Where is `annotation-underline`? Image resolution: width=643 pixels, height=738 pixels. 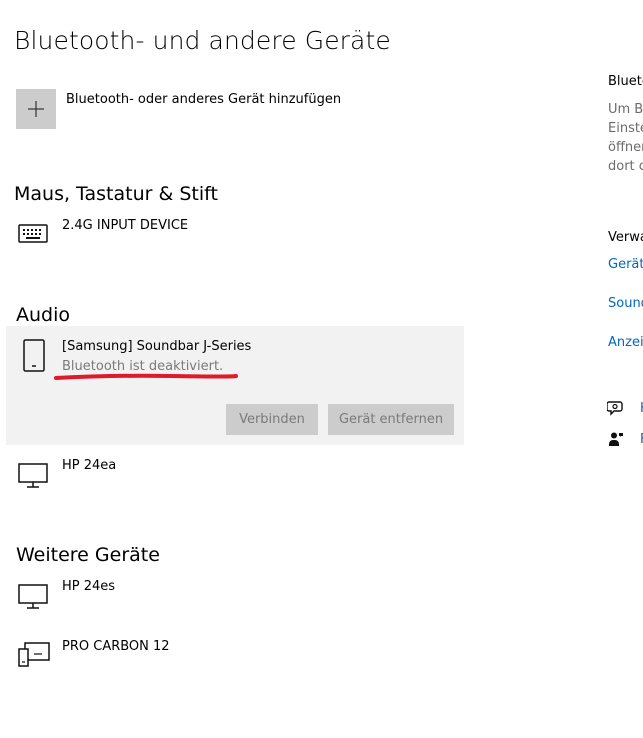 annotation-underline is located at coordinates (146, 376).